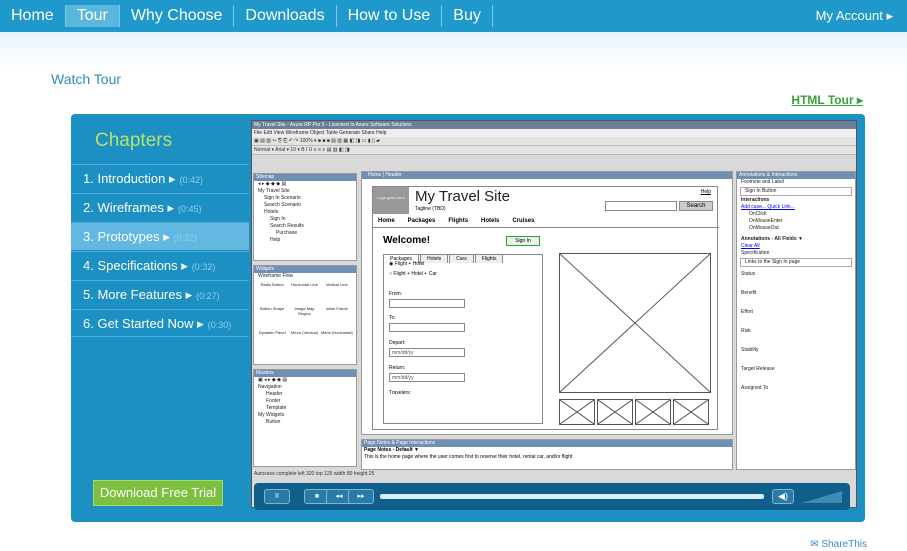 The width and height of the screenshot is (907, 551). Describe the element at coordinates (796, 228) in the screenshot. I see `event-item: OnMouseOut` at that location.